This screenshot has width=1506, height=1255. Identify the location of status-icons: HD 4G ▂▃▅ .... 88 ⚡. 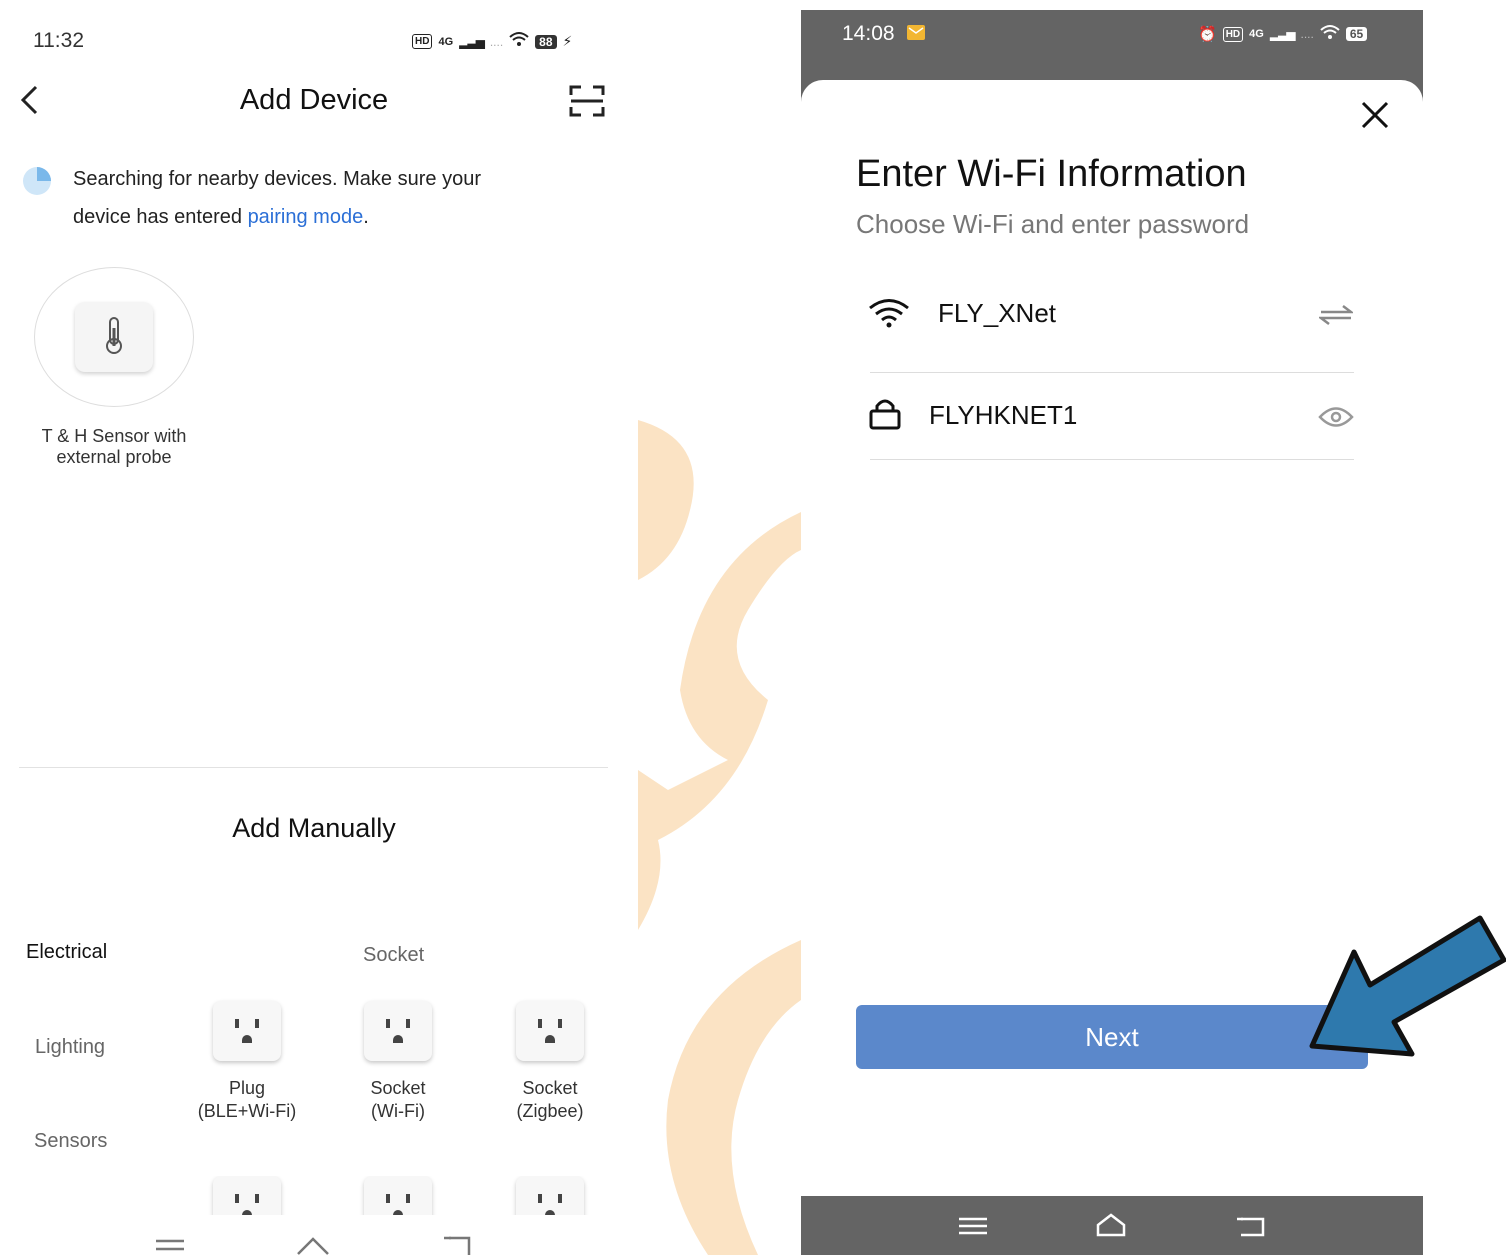
(492, 41).